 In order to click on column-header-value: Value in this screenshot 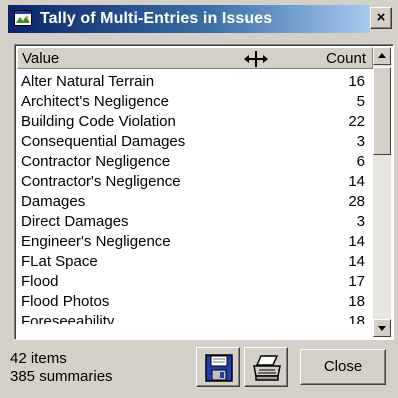, I will do `click(40, 58)`.